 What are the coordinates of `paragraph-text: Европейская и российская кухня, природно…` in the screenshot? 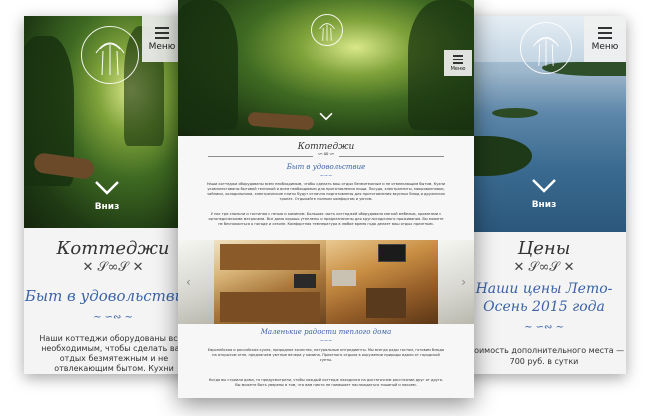 It's located at (326, 355).